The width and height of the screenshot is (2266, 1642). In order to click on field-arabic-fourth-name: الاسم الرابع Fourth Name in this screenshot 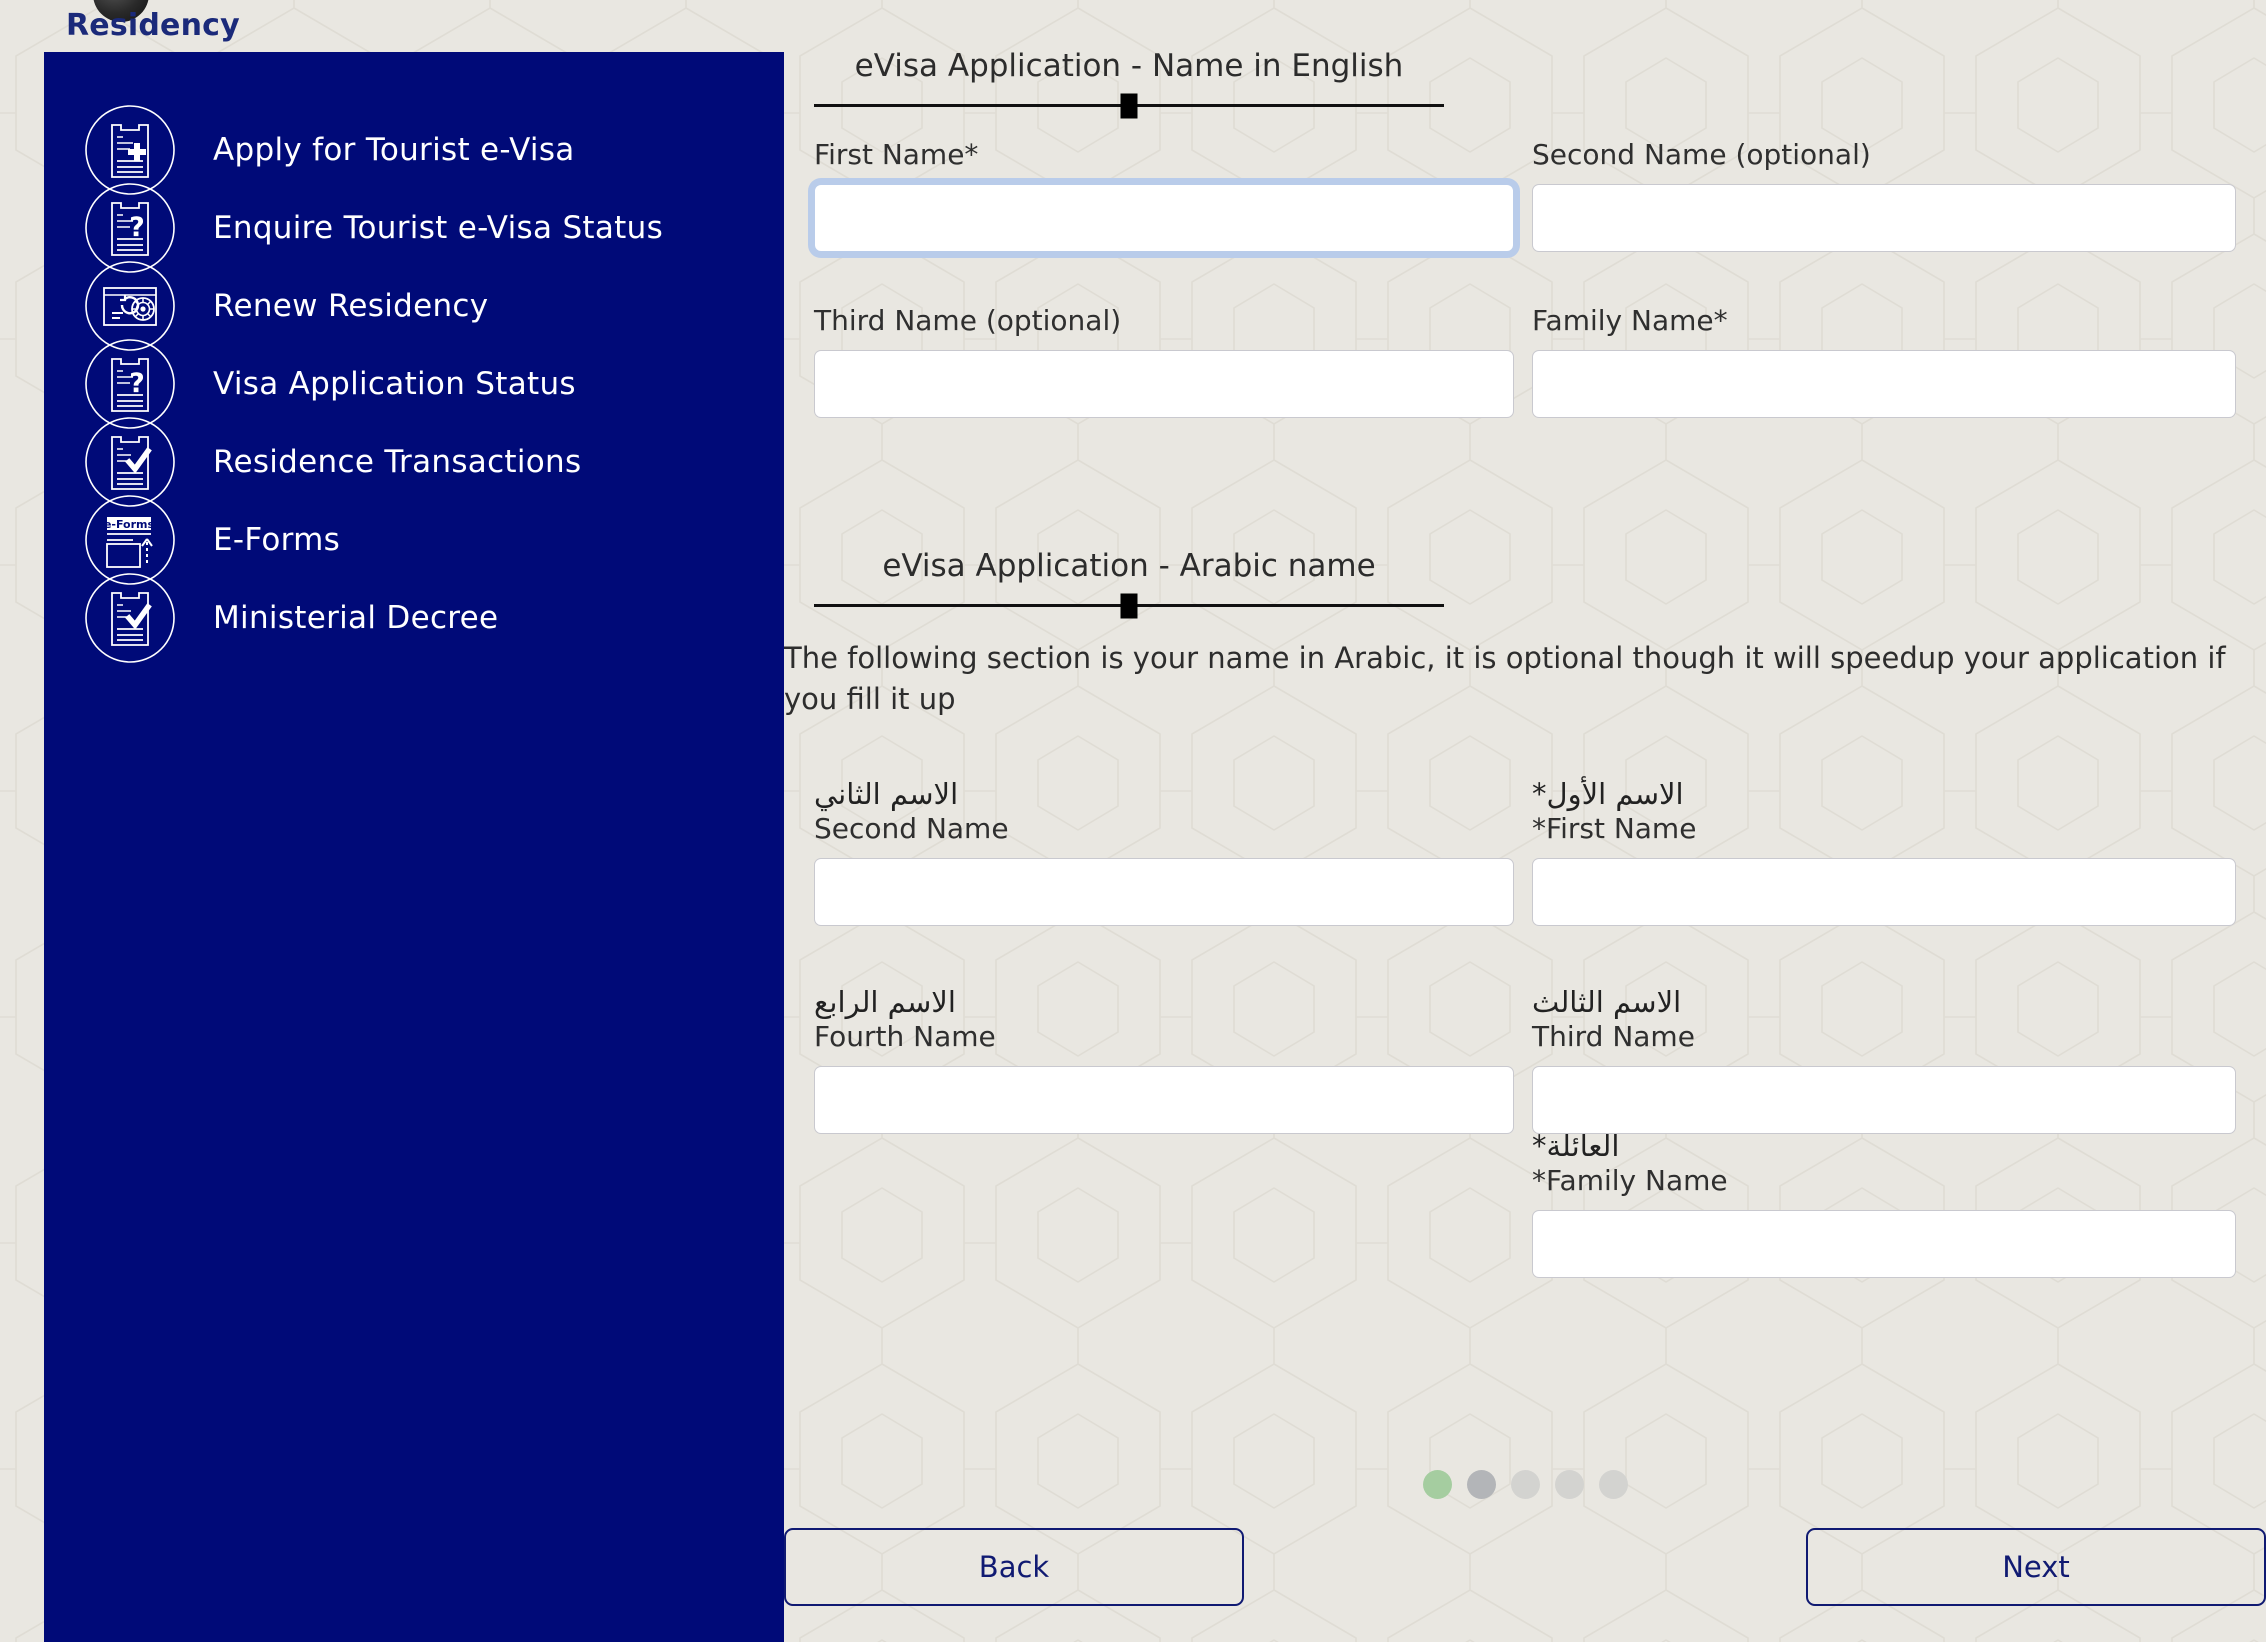, I will do `click(1164, 1059)`.